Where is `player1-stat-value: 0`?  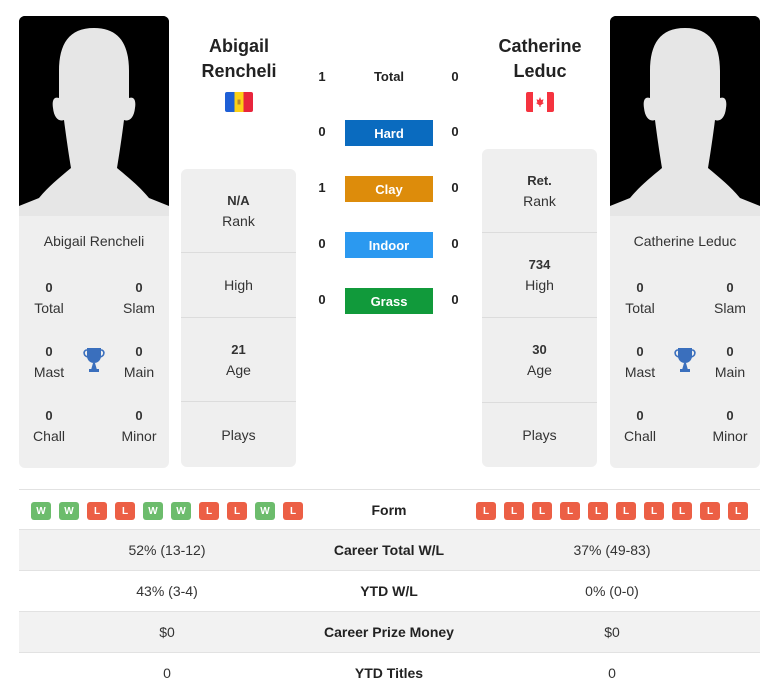 player1-stat-value: 0 is located at coordinates (167, 673).